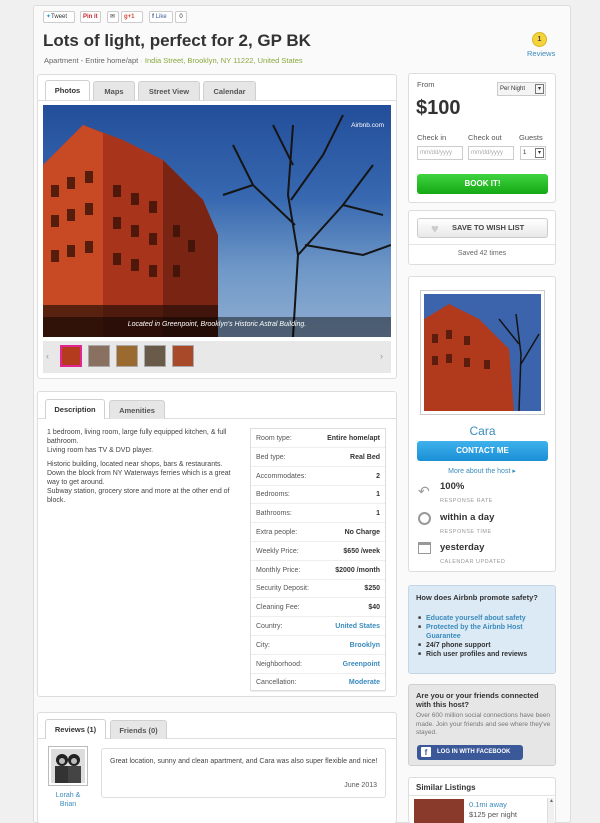 The image size is (600, 823). What do you see at coordinates (424, 548) in the screenshot?
I see `calendar-icon` at bounding box center [424, 548].